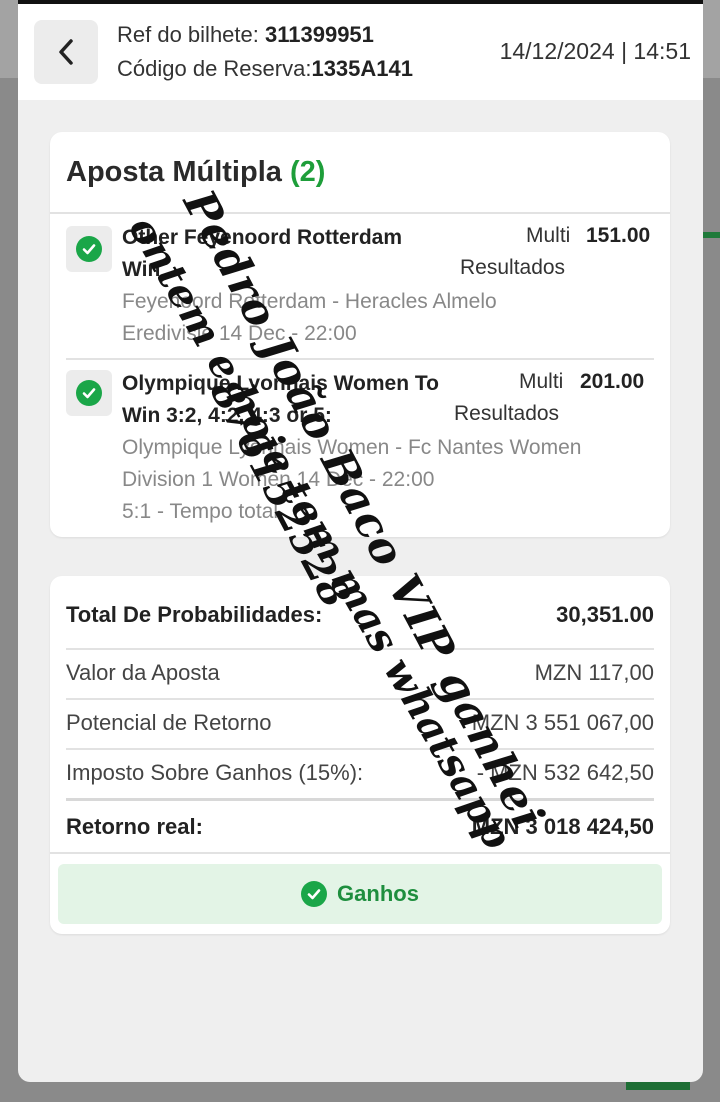 This screenshot has height=1102, width=720. Describe the element at coordinates (227, 415) in the screenshot. I see `selection-name-cont: Win 3:2, 4:2, 4:3 or 5:` at that location.